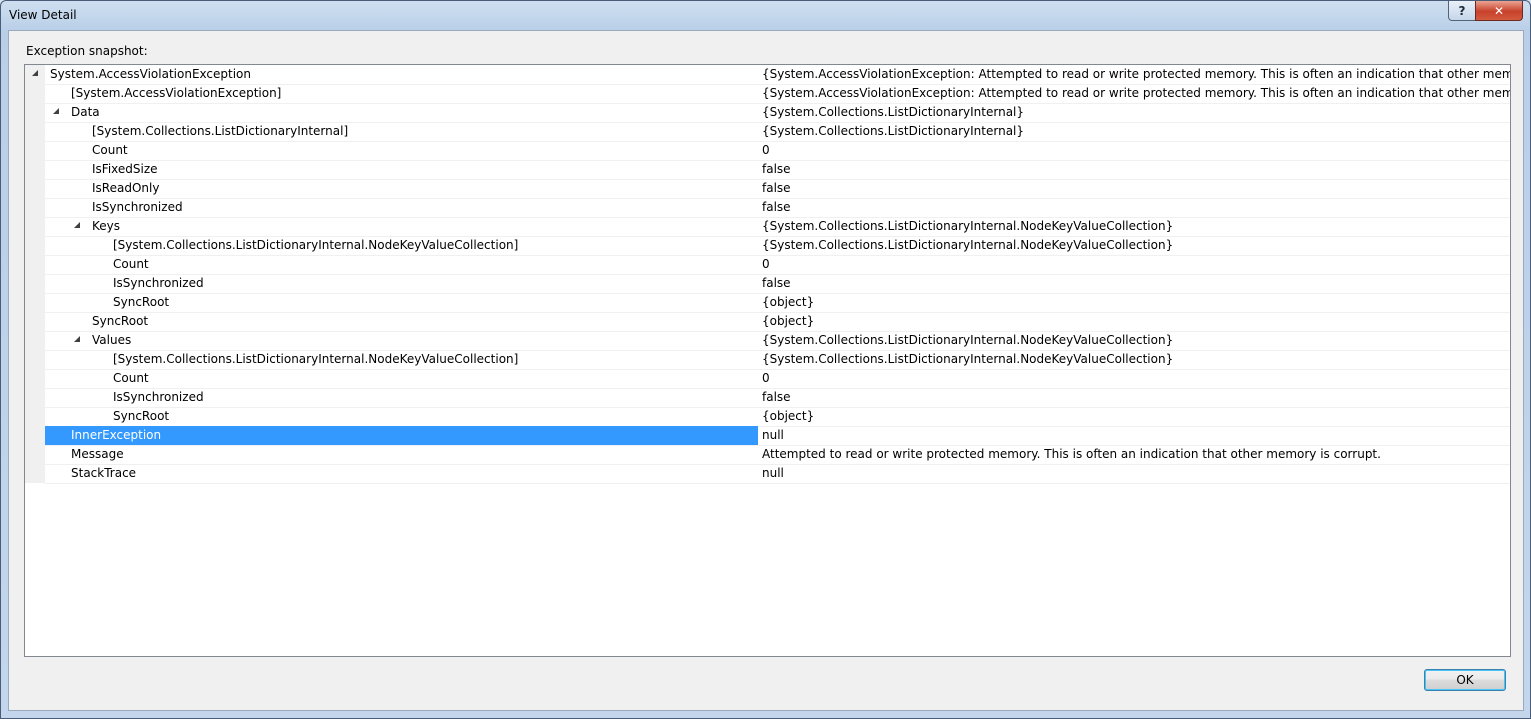  I want to click on property-name-cell: Keys, so click(401, 226).